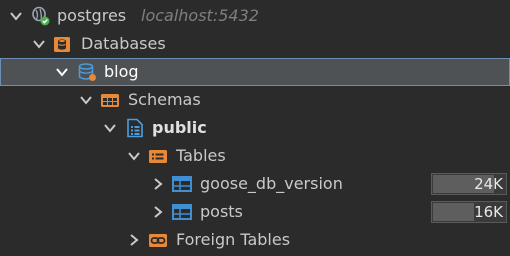 The height and width of the screenshot is (256, 510). Describe the element at coordinates (469, 184) in the screenshot. I see `table-size-badge: 24K` at that location.